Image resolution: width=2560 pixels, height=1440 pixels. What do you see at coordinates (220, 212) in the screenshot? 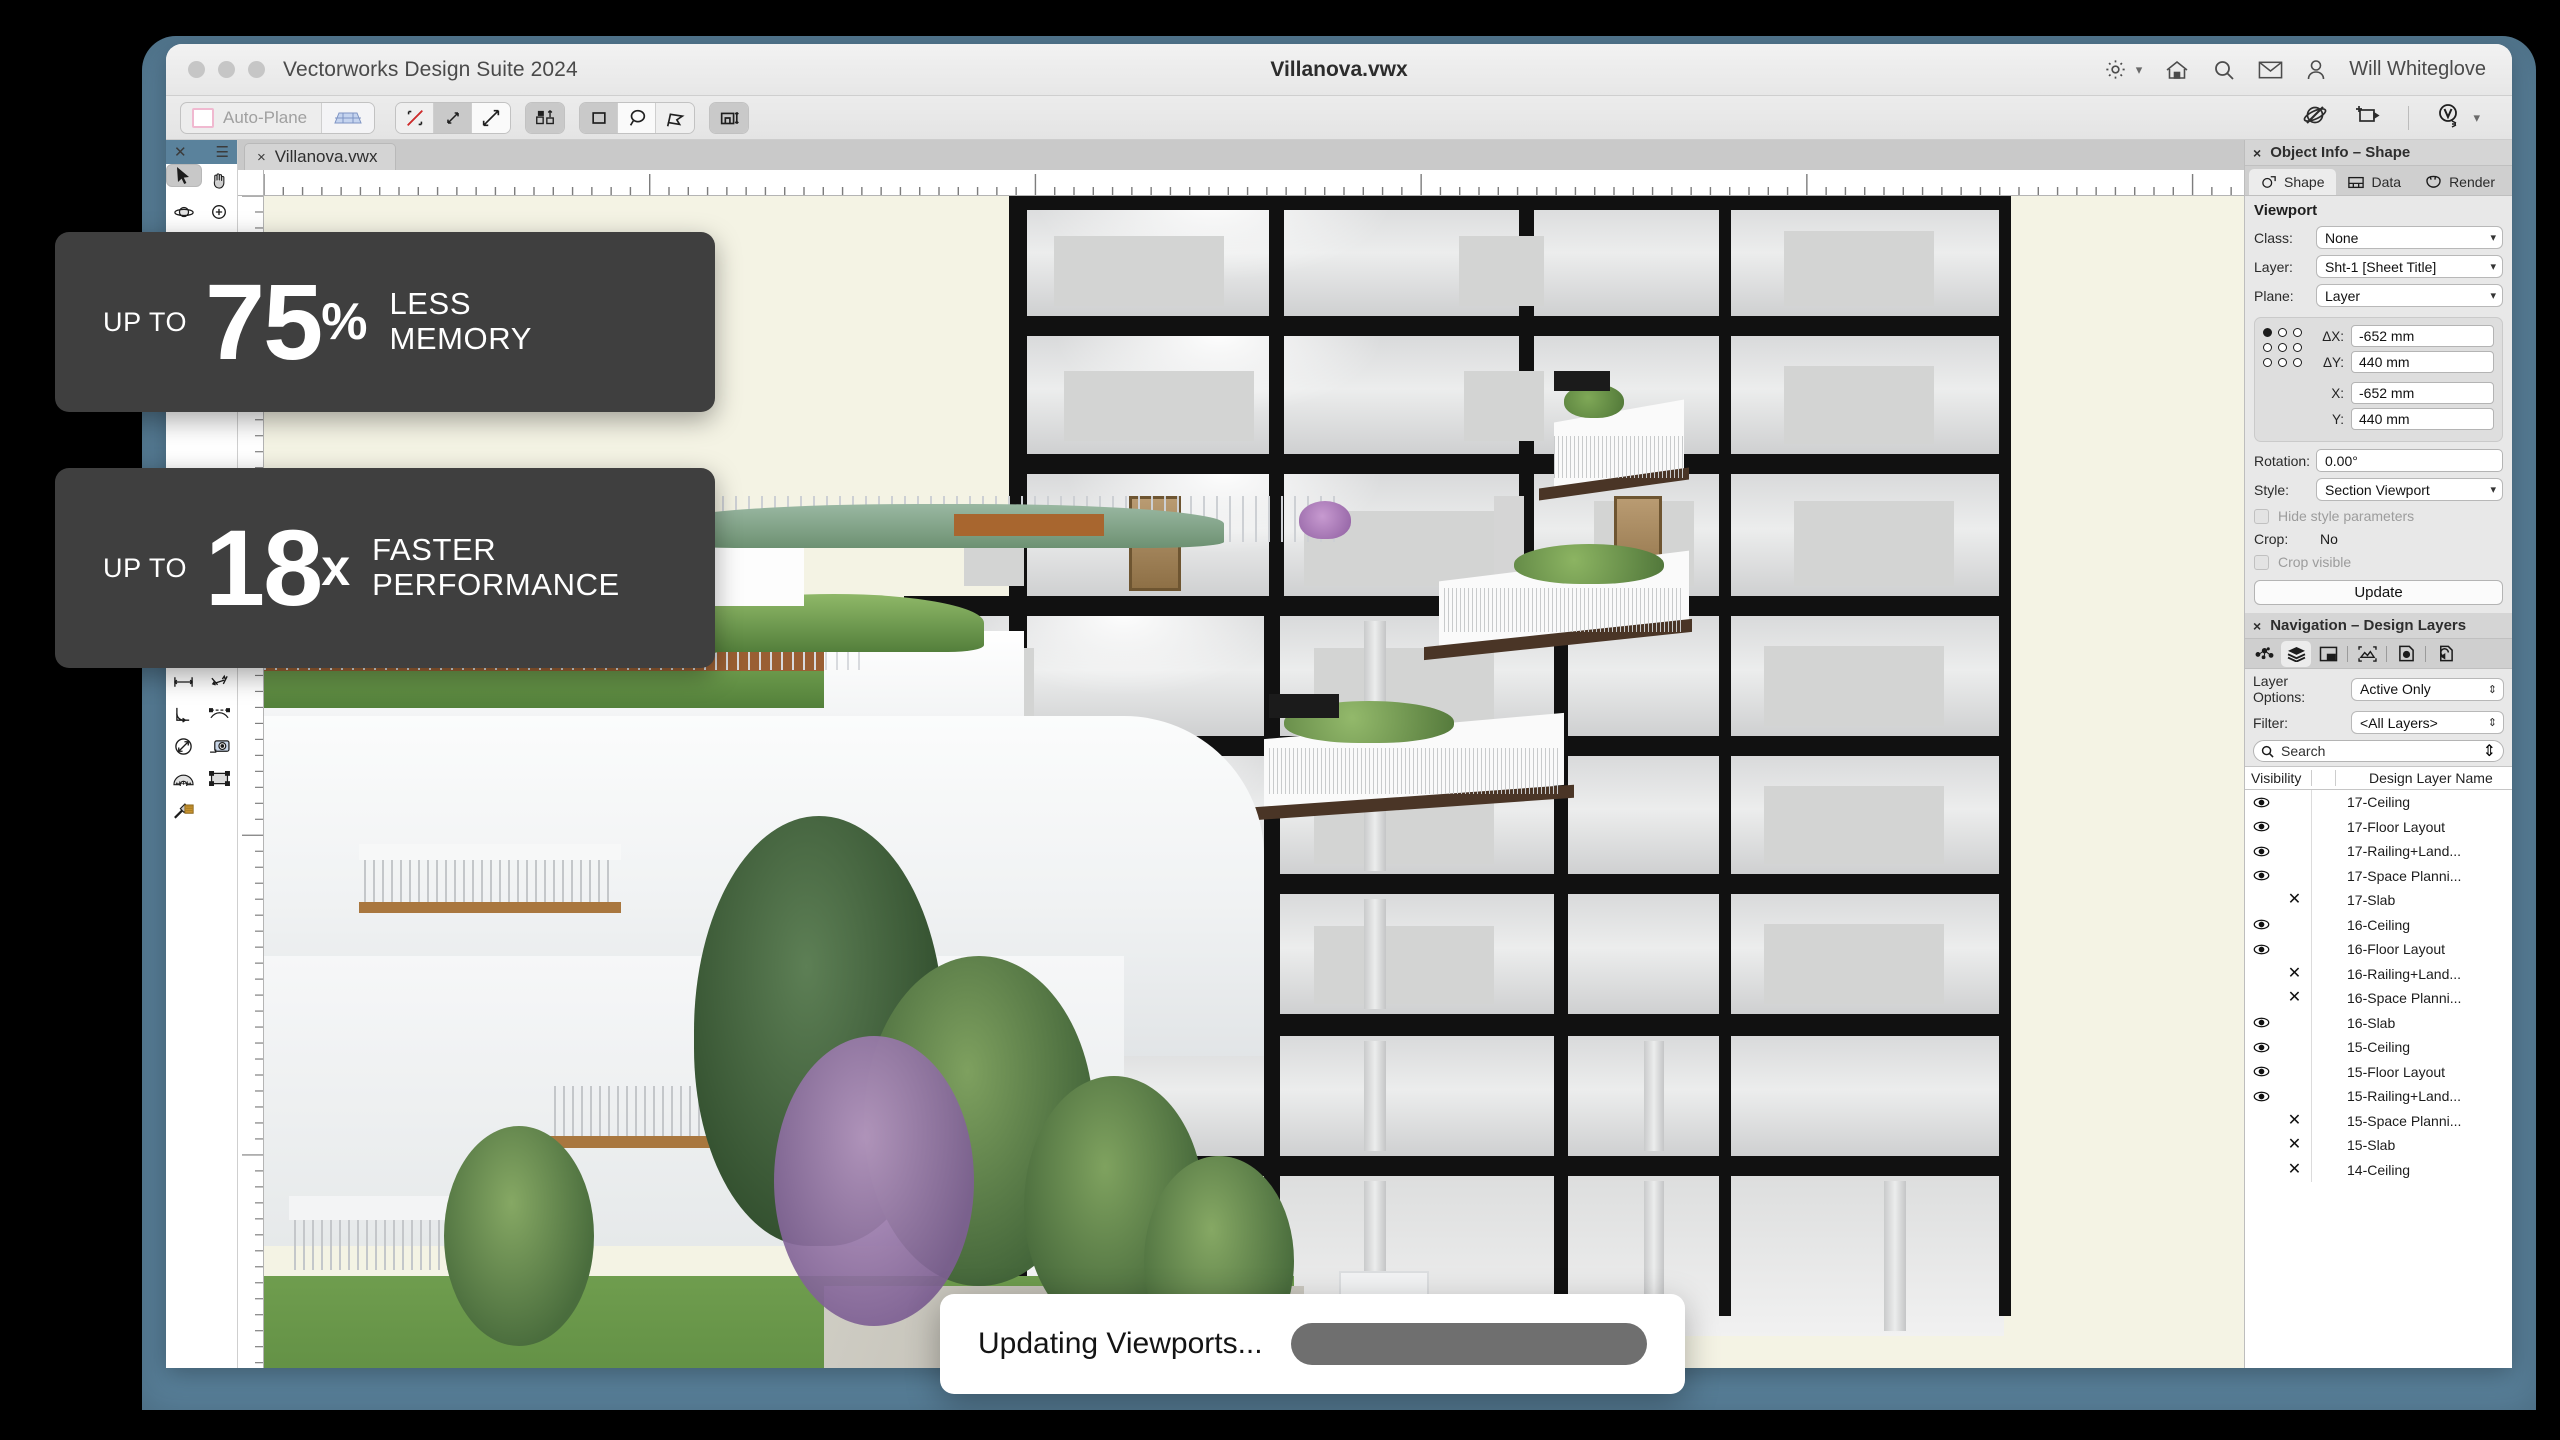
I see `zoom-in-icon` at bounding box center [220, 212].